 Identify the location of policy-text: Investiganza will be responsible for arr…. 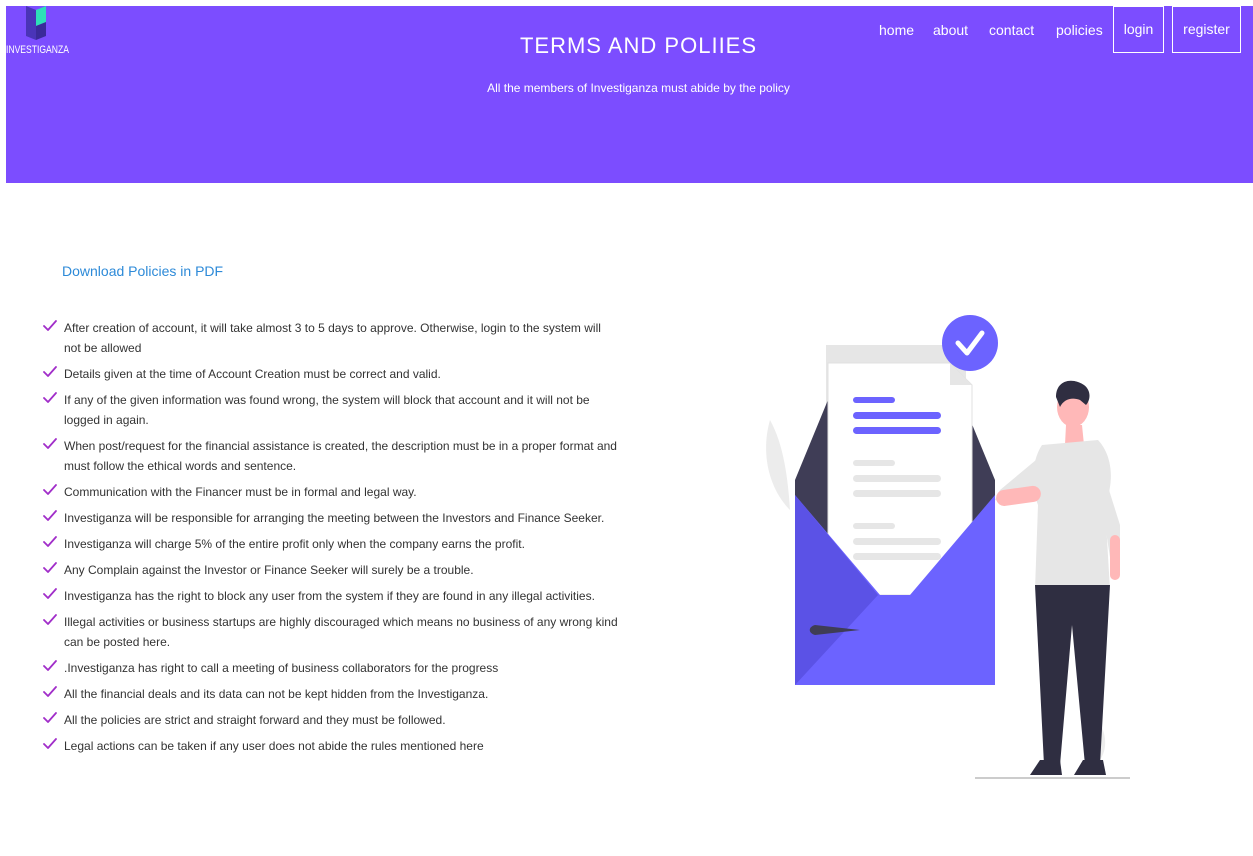
(334, 518).